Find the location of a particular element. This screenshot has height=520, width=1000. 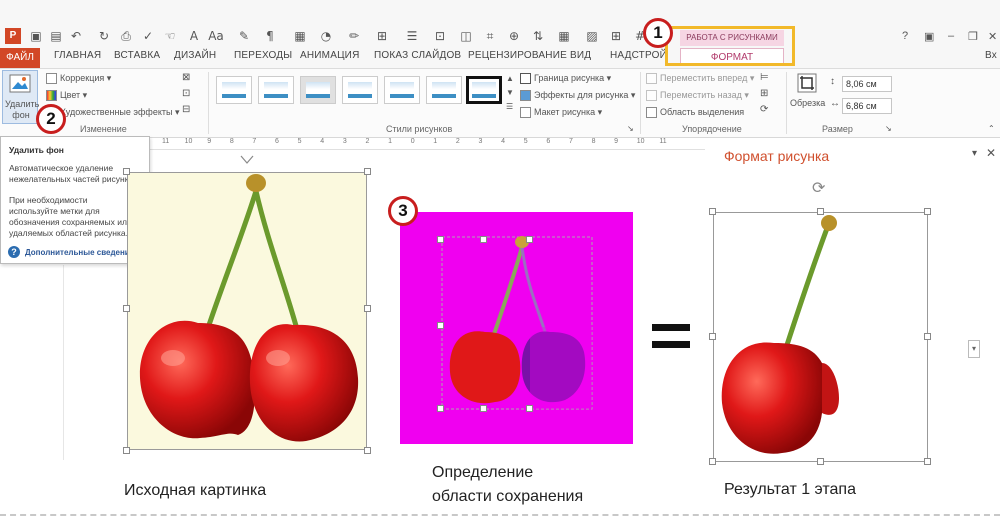

highlight-icon: ✎ is located at coordinates (244, 36).